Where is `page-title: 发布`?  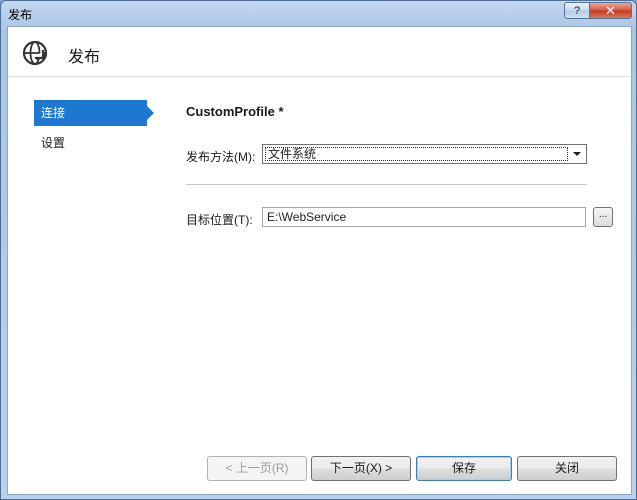
page-title: 发布 is located at coordinates (84, 57).